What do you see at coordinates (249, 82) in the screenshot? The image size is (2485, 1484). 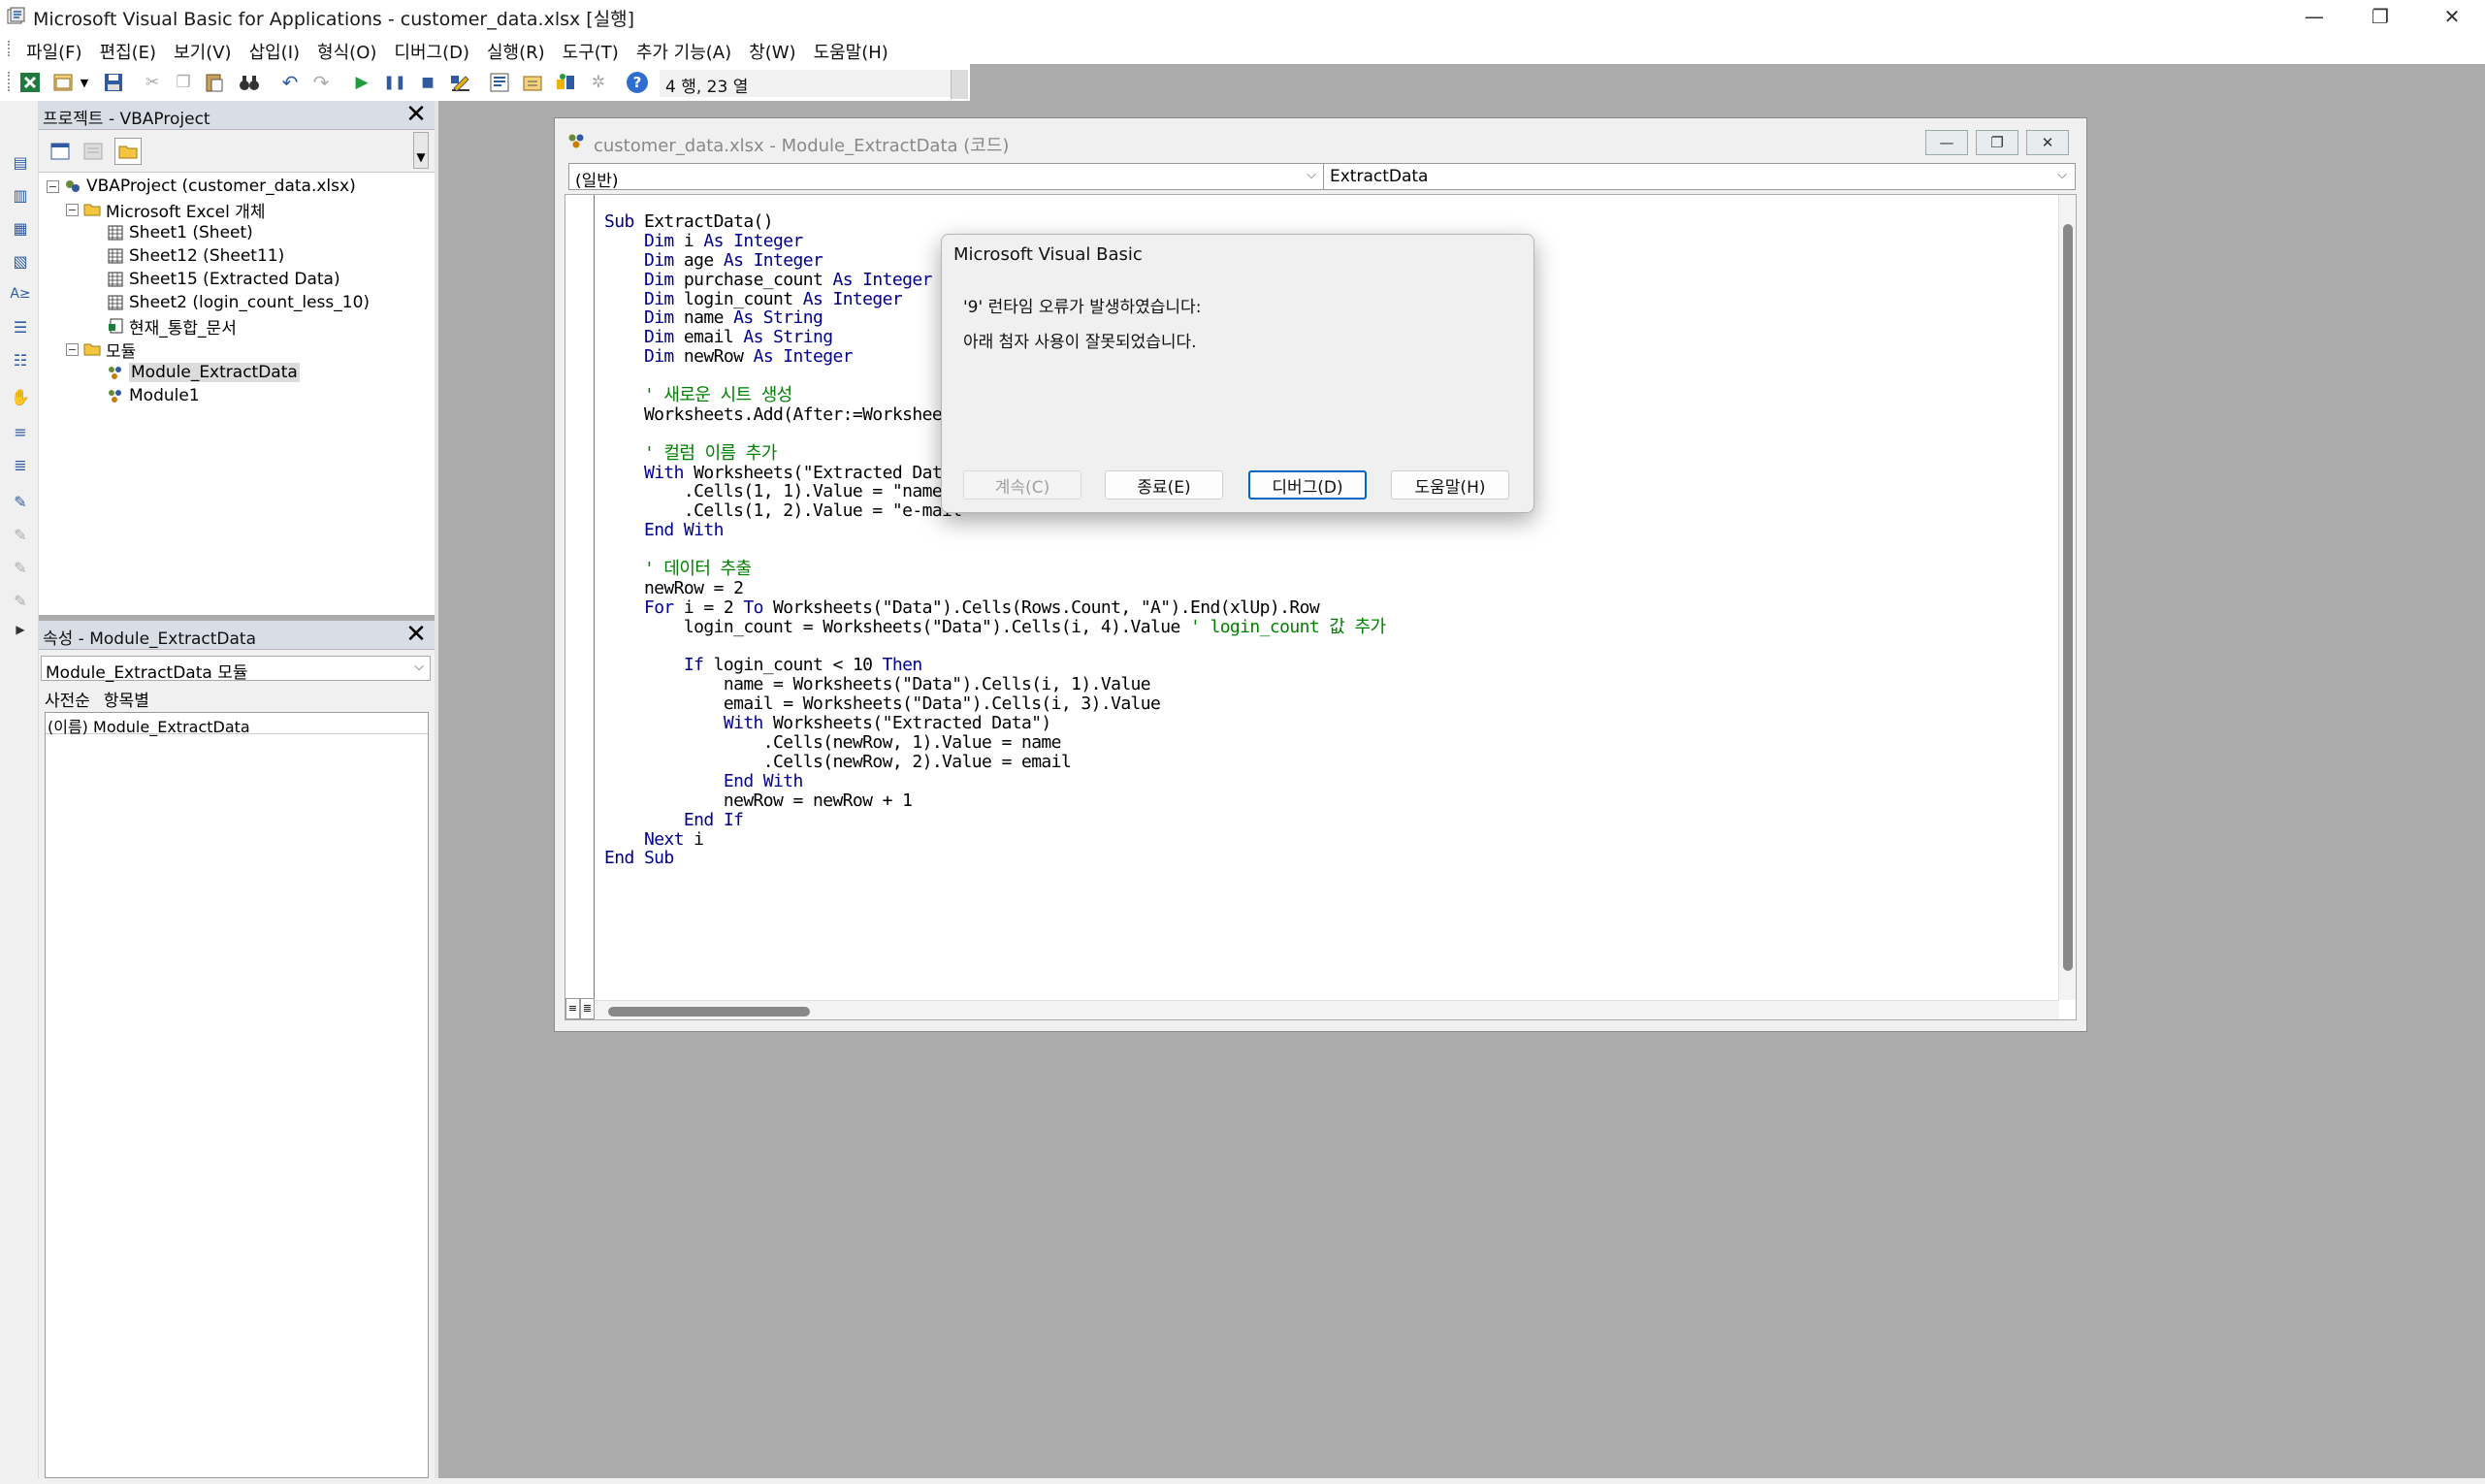 I see `find-button` at bounding box center [249, 82].